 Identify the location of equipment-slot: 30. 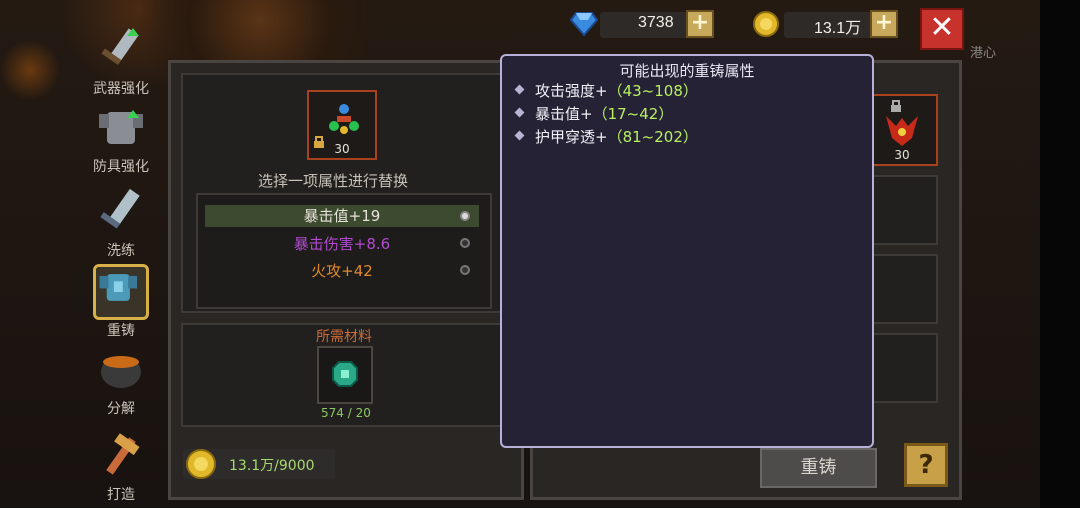
(342, 125).